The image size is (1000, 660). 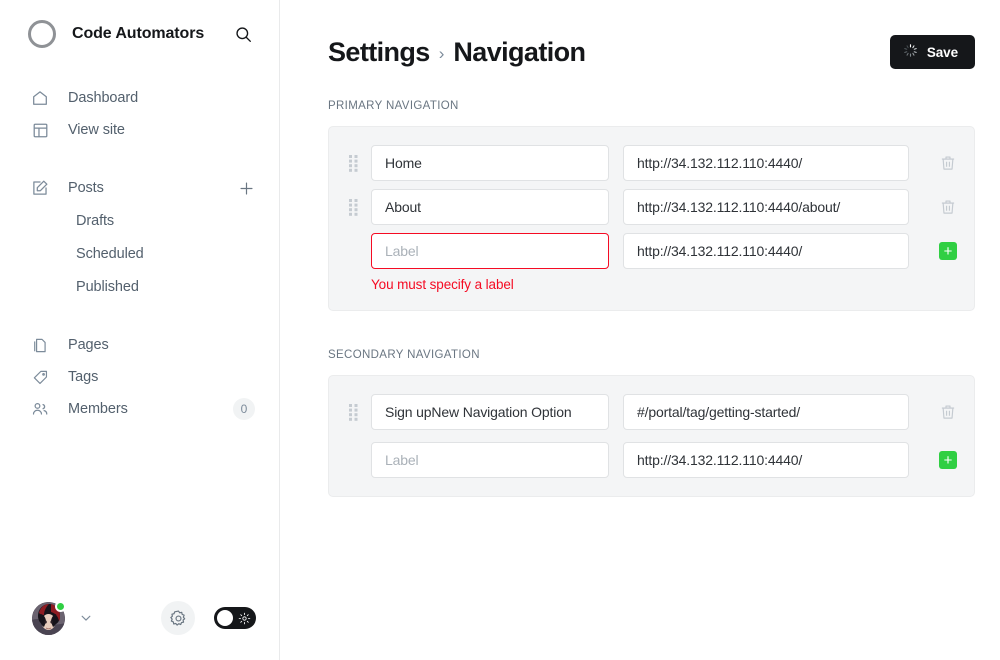 I want to click on sun-icon, so click(x=244, y=618).